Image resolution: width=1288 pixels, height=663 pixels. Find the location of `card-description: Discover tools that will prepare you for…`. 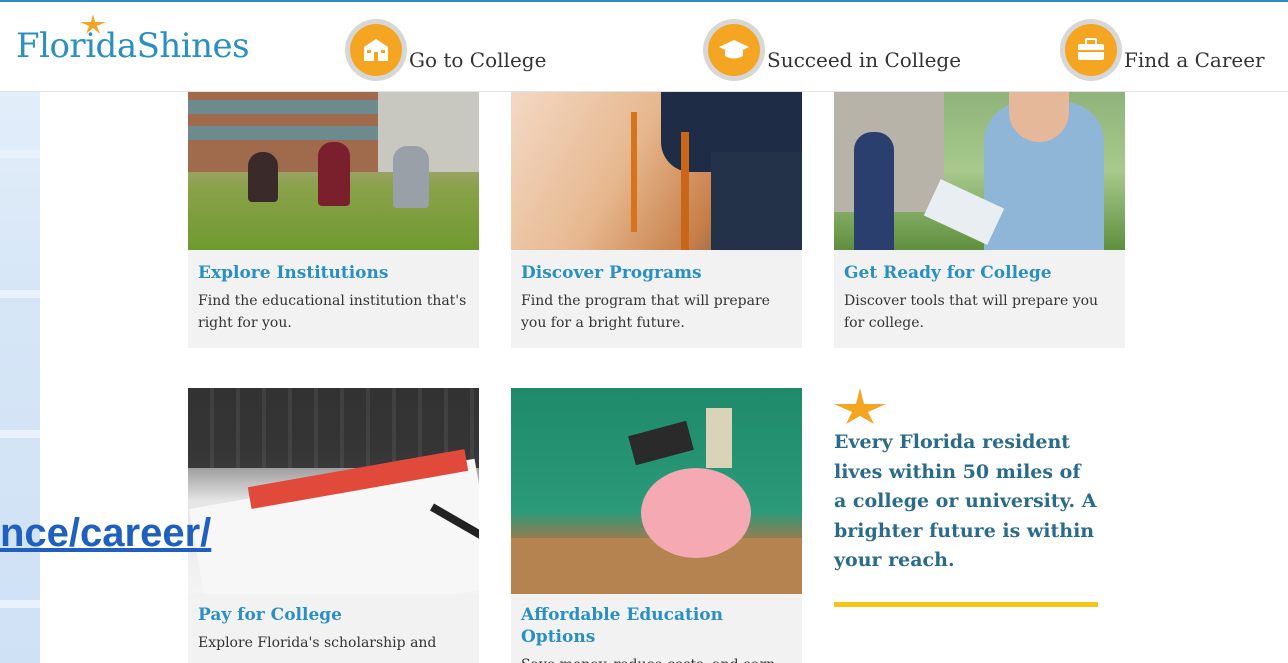

card-description: Discover tools that will prepare you for… is located at coordinates (971, 312).